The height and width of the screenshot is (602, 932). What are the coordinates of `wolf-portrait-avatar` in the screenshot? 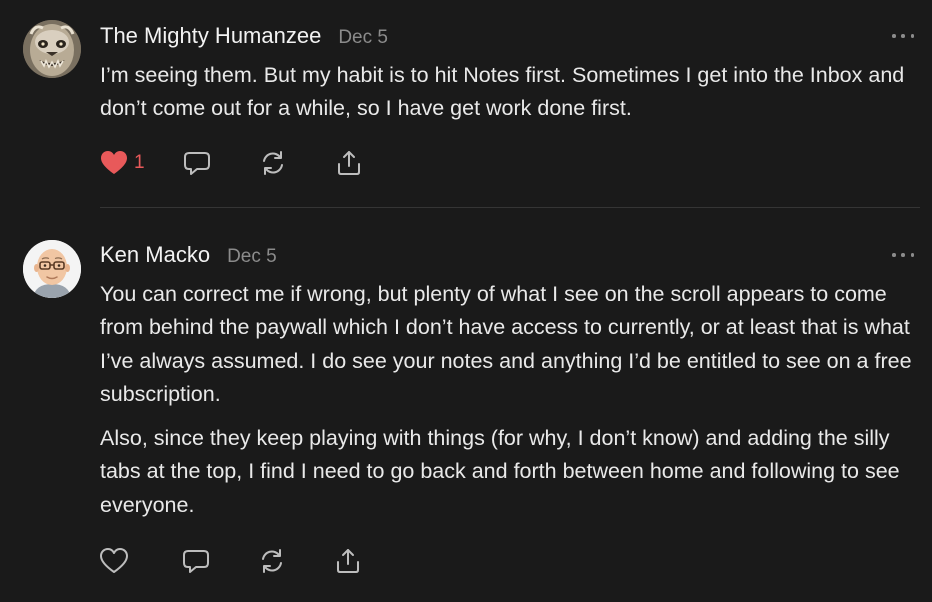 It's located at (52, 49).